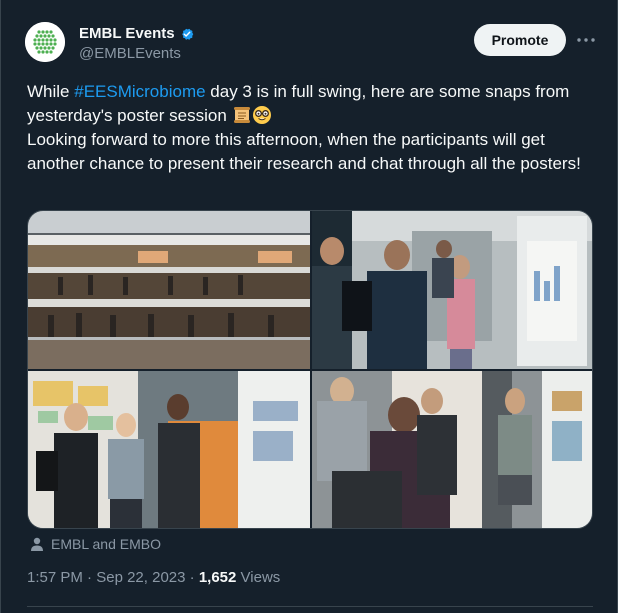 The image size is (618, 613). I want to click on tweet-text-part: While, so click(51, 91).